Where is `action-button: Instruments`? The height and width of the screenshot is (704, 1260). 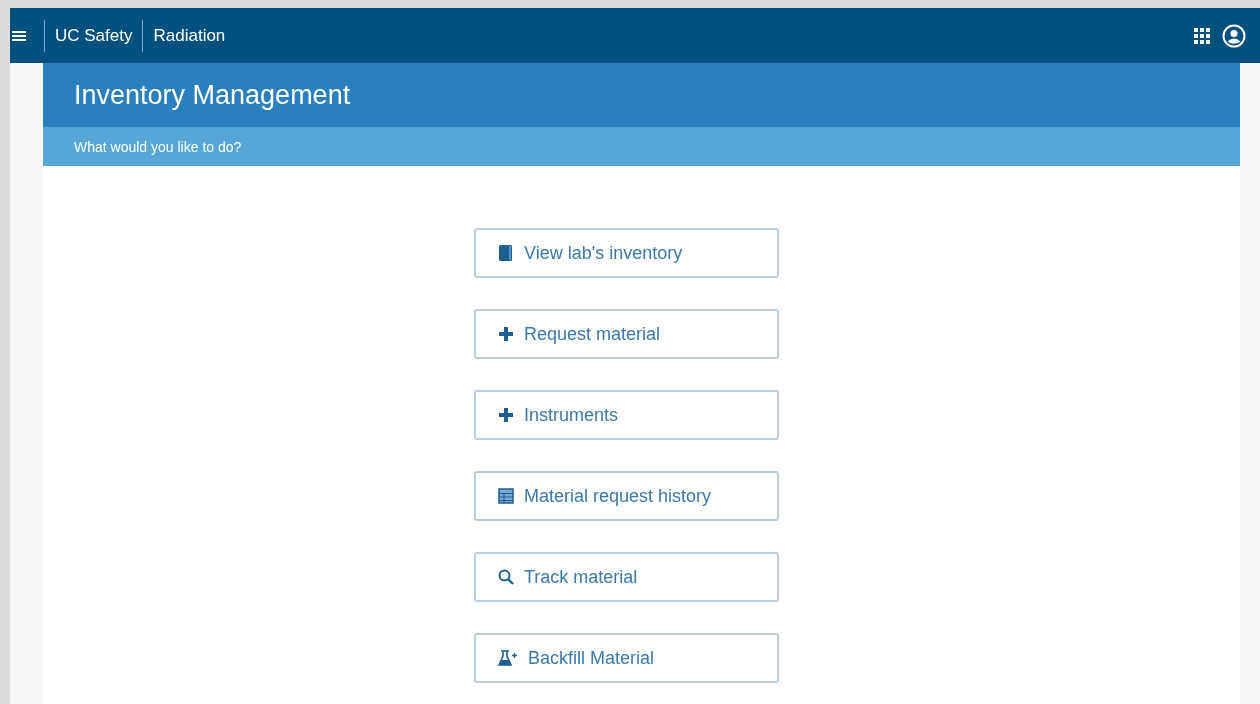
action-button: Instruments is located at coordinates (626, 415).